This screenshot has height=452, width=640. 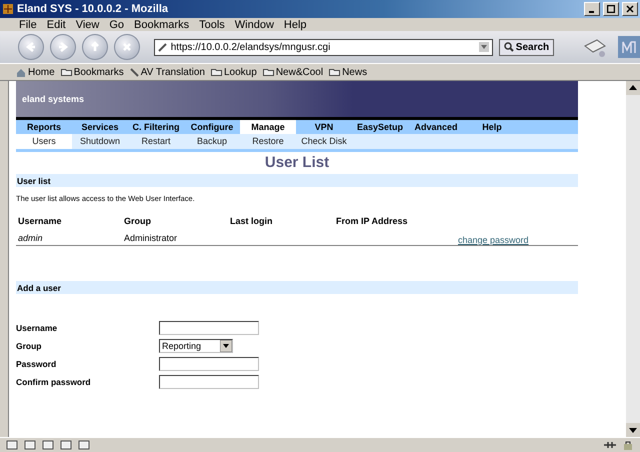 I want to click on maximize-button, so click(x=611, y=9).